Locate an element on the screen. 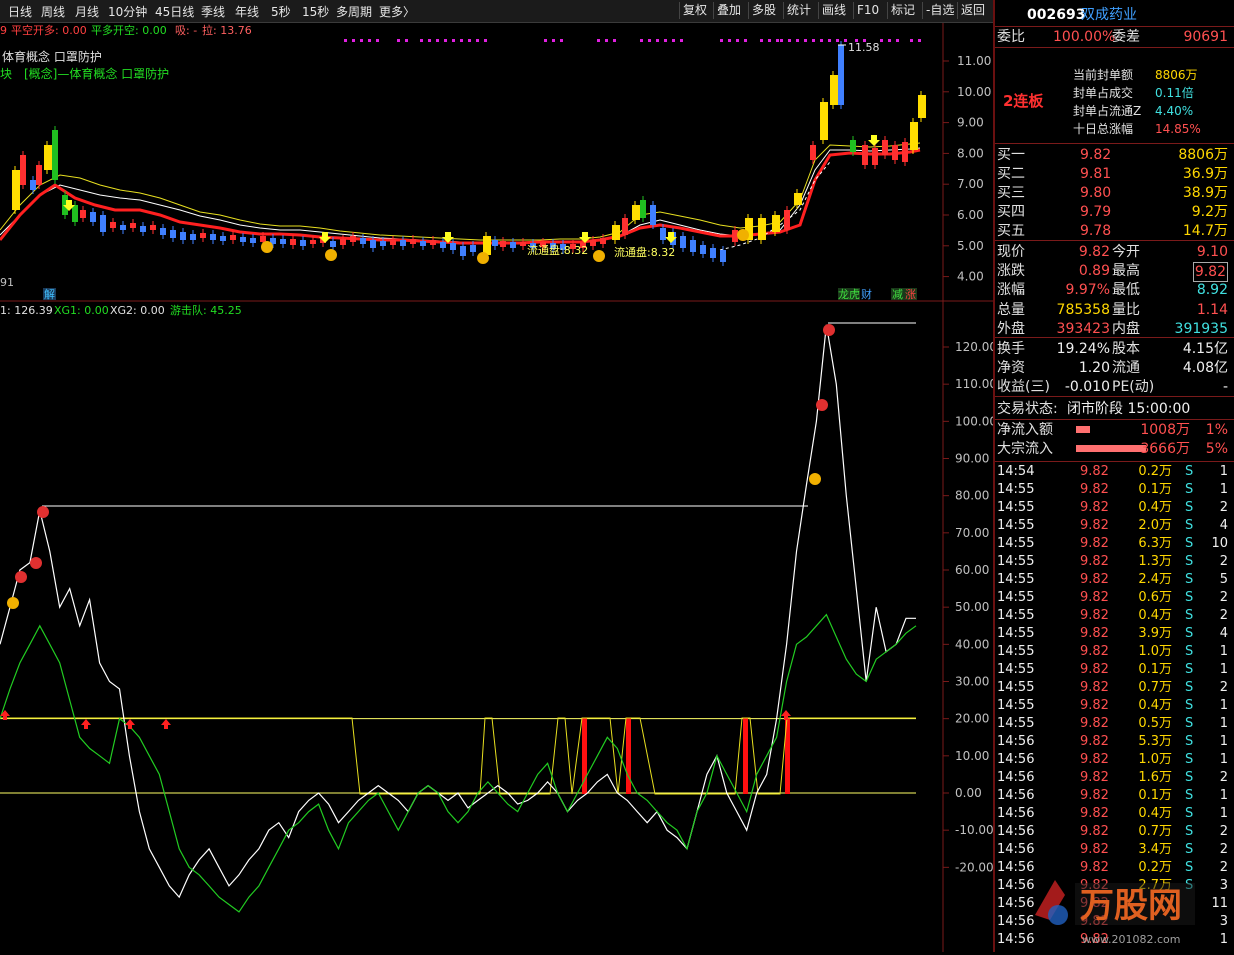 This screenshot has height=955, width=1234. tab-45day: 45日线 is located at coordinates (174, 11).